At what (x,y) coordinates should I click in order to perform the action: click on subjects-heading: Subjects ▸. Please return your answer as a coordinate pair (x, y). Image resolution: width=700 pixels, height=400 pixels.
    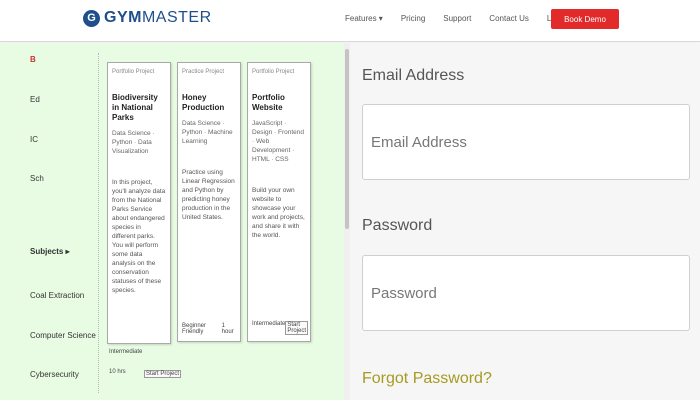
    Looking at the image, I should click on (50, 251).